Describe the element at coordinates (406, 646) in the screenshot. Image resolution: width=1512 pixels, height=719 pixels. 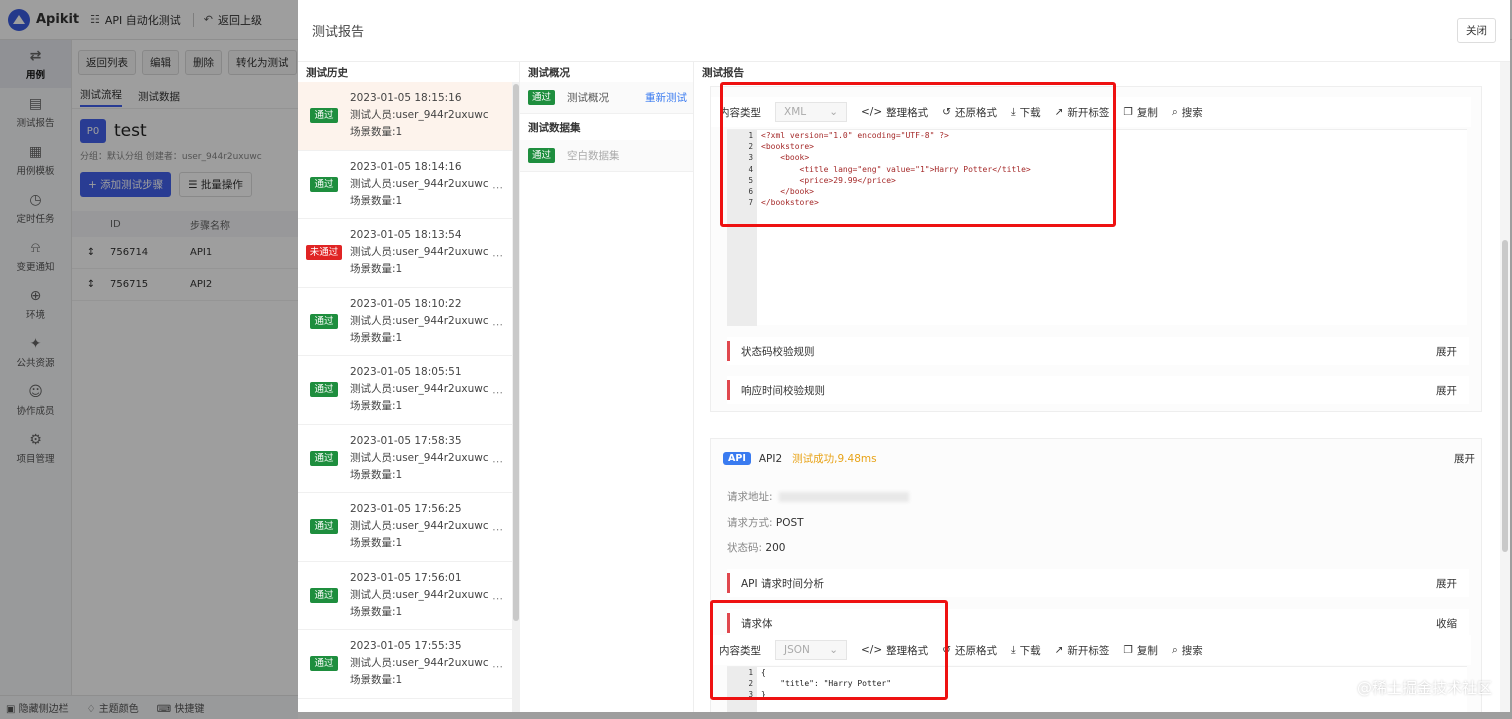
I see `history-time: 2023-01-05 17:55:35` at that location.